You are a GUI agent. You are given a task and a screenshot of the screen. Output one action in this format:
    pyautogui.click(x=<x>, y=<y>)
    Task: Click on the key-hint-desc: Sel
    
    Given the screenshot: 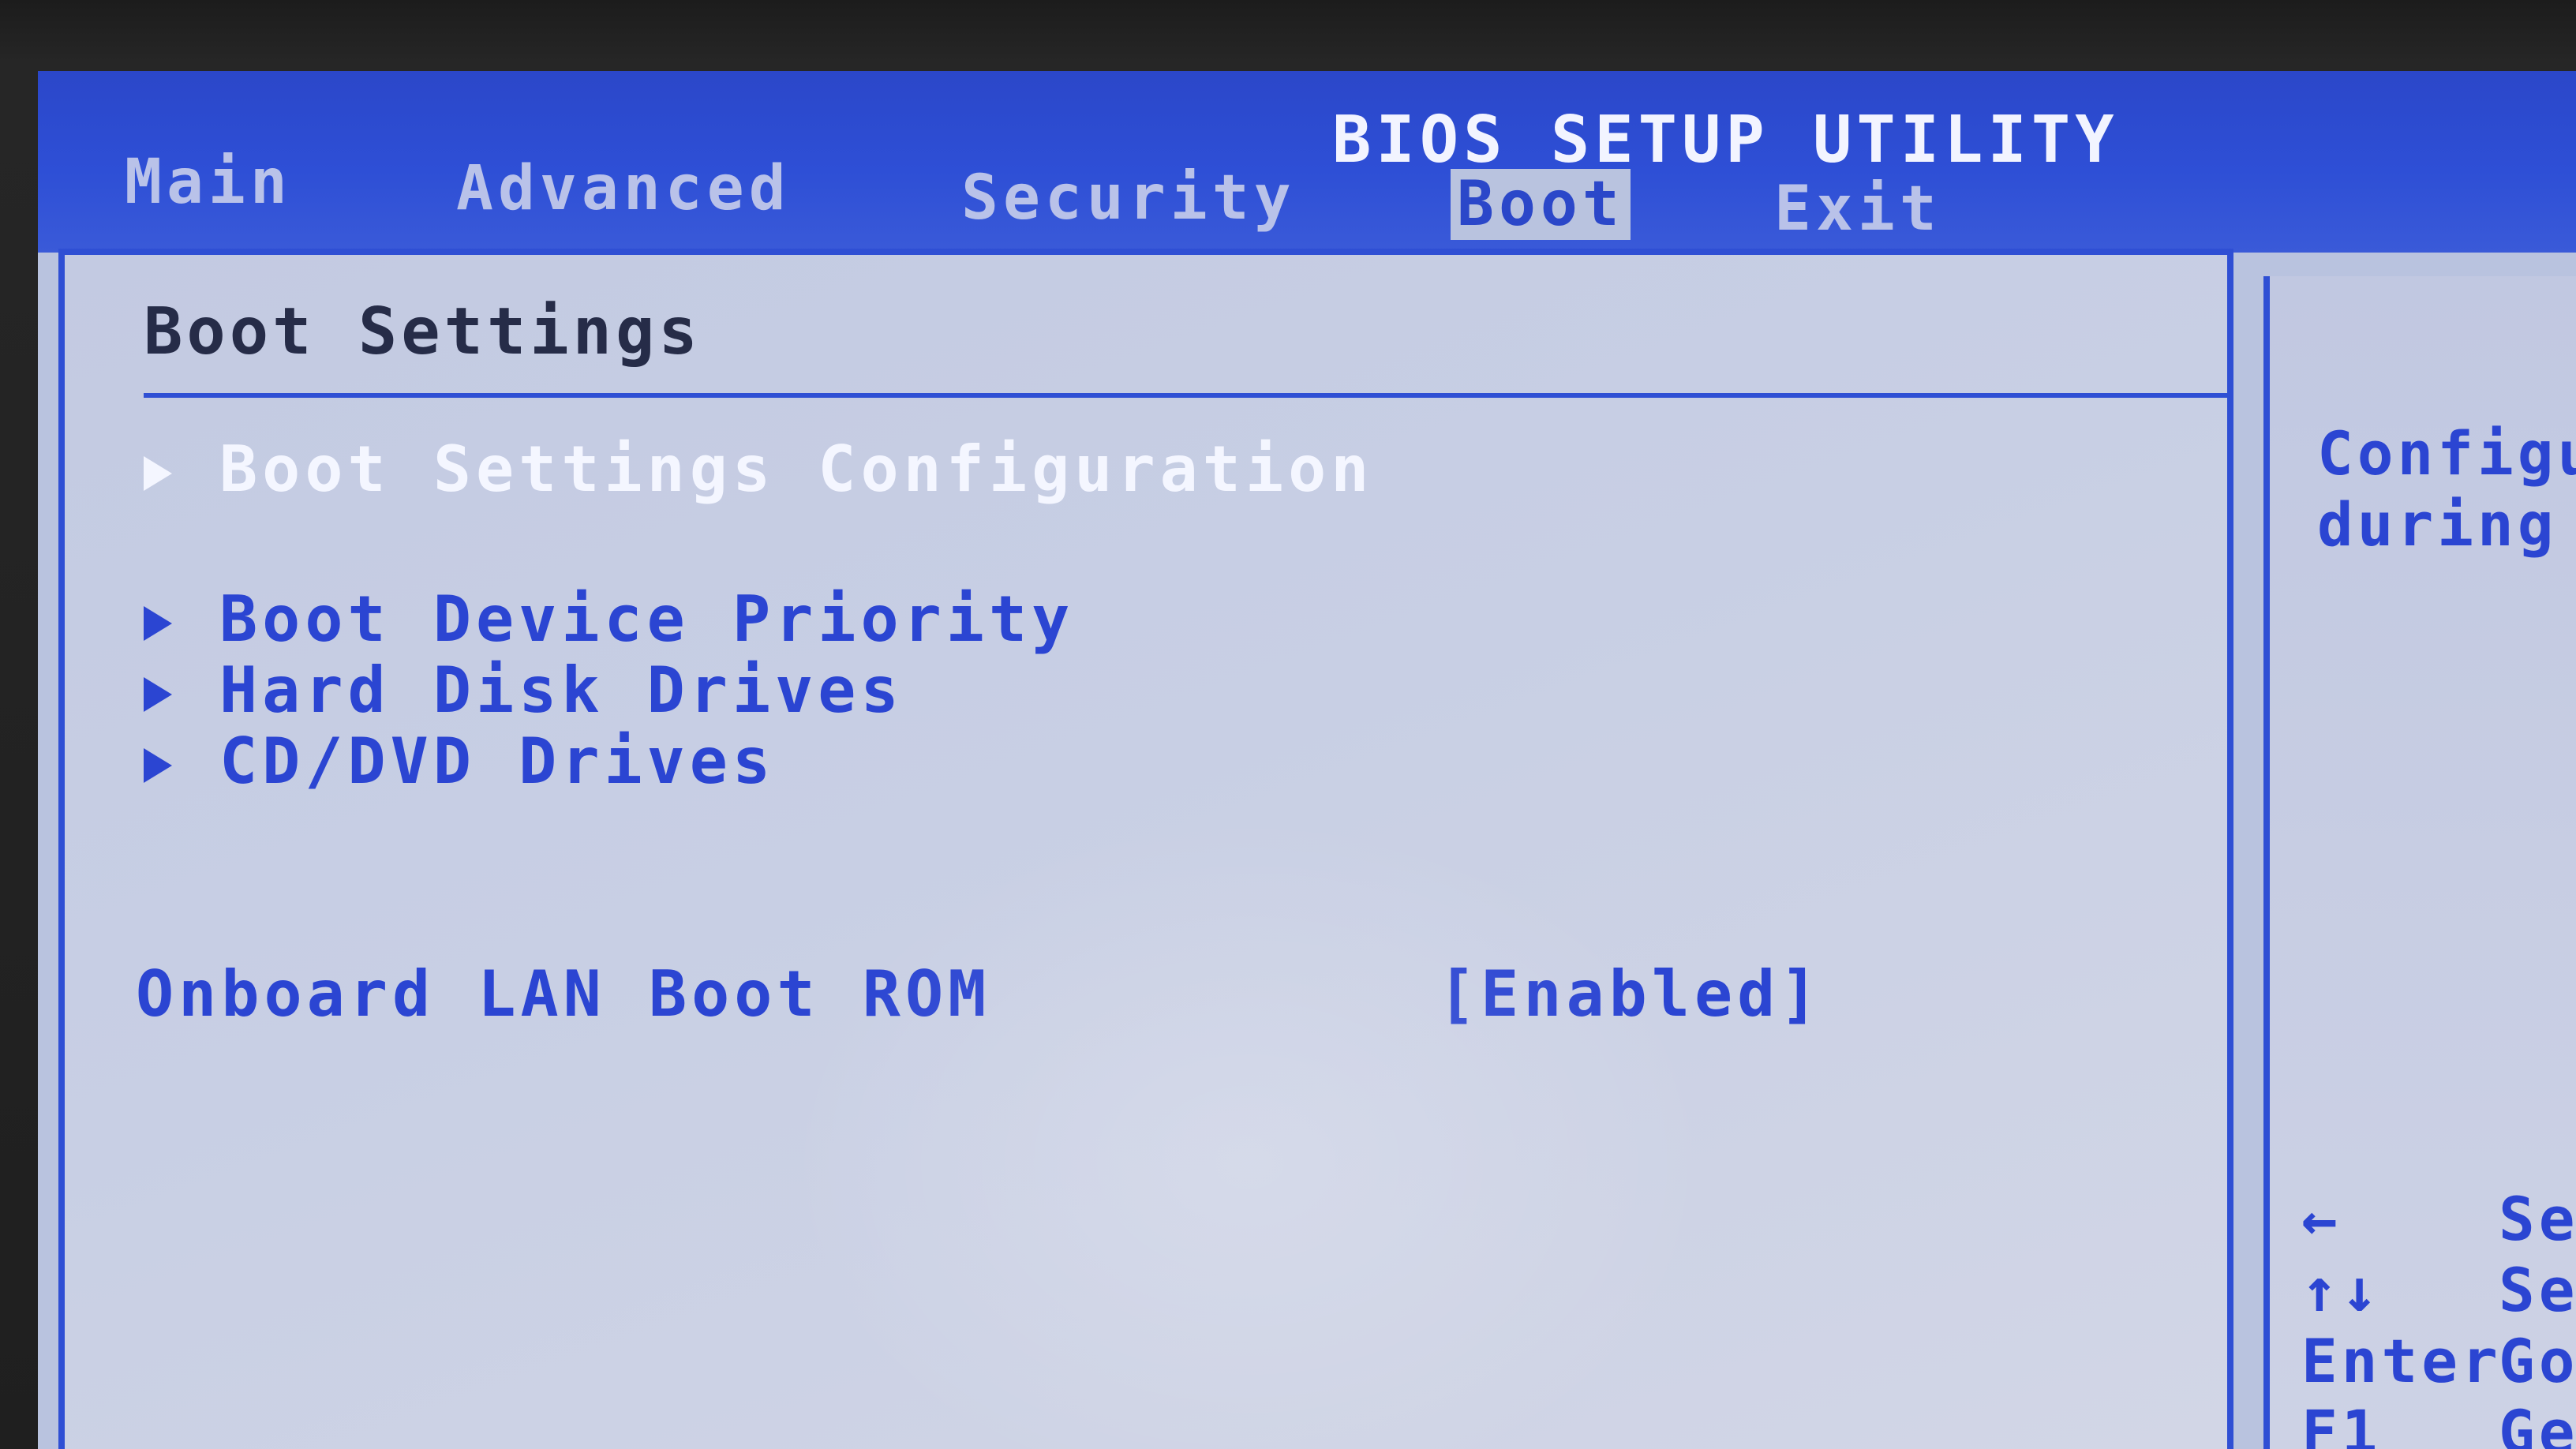 What is the action you would take?
    pyautogui.click(x=2537, y=1219)
    